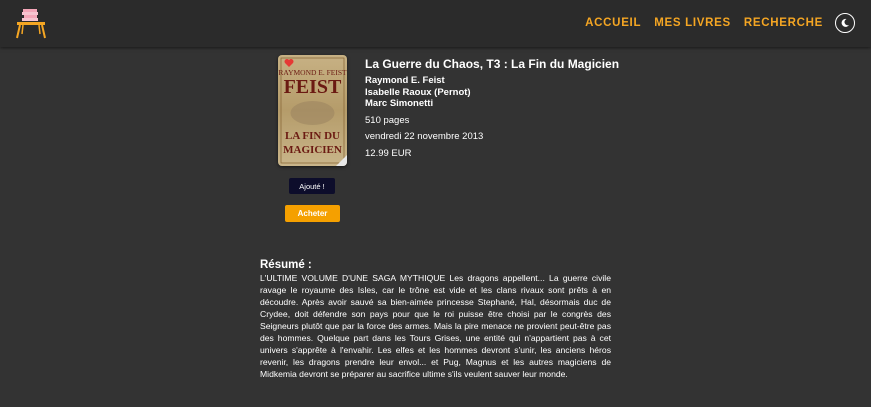  Describe the element at coordinates (515, 93) in the screenshot. I see `author-2: Isabelle Raoux (Pernot)` at that location.